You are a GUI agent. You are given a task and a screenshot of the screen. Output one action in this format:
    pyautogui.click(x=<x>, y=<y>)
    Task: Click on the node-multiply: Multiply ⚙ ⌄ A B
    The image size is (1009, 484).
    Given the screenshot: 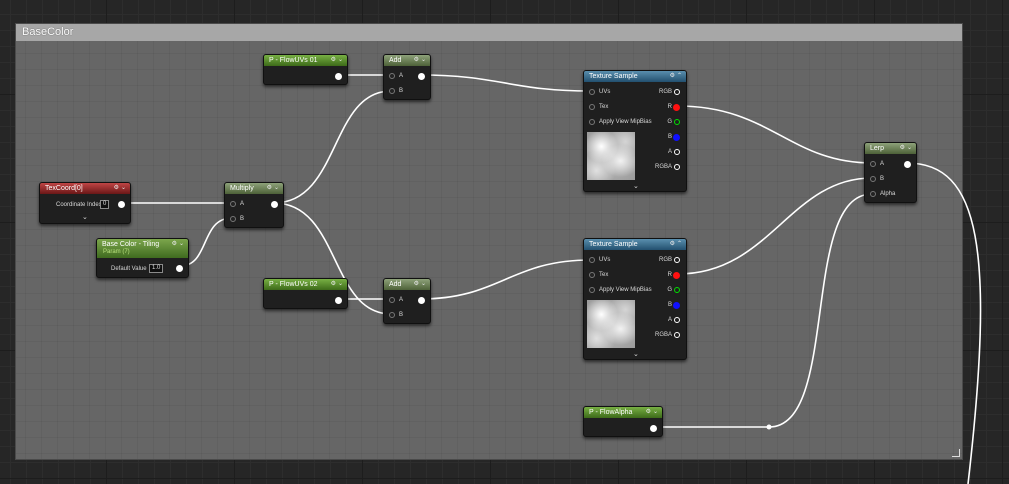 What is the action you would take?
    pyautogui.click(x=254, y=205)
    